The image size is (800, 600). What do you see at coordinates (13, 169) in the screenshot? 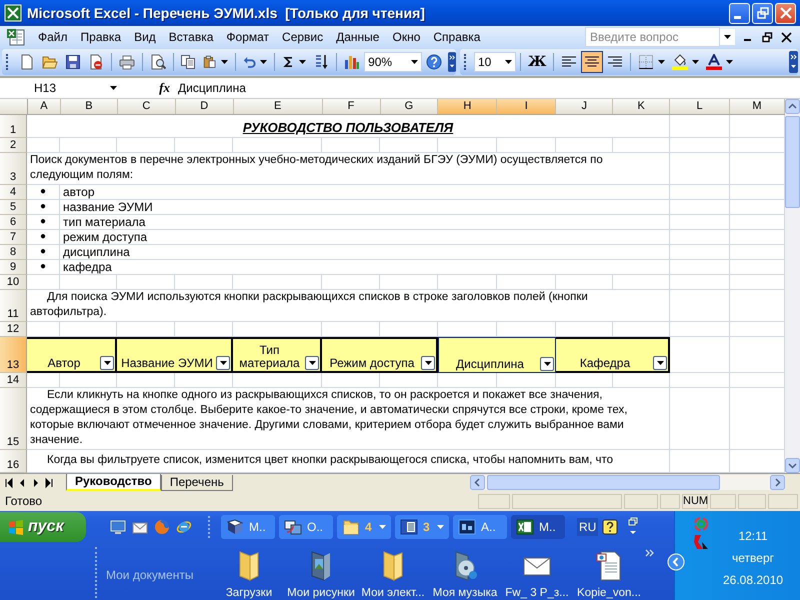
I see `row-header: 3` at bounding box center [13, 169].